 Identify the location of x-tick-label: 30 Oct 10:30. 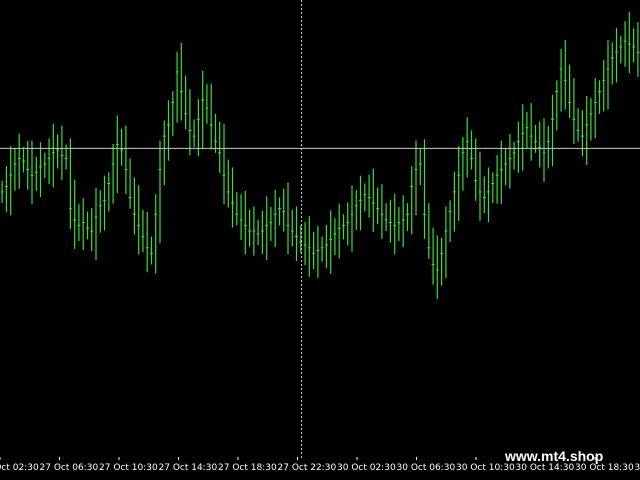
(485, 468).